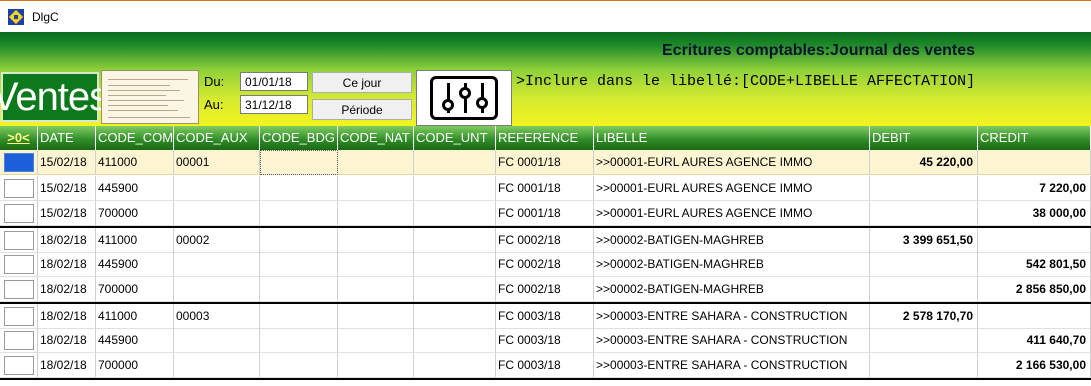  What do you see at coordinates (217, 138) in the screenshot?
I see `column-header-code-aux: CODE_AUX` at bounding box center [217, 138].